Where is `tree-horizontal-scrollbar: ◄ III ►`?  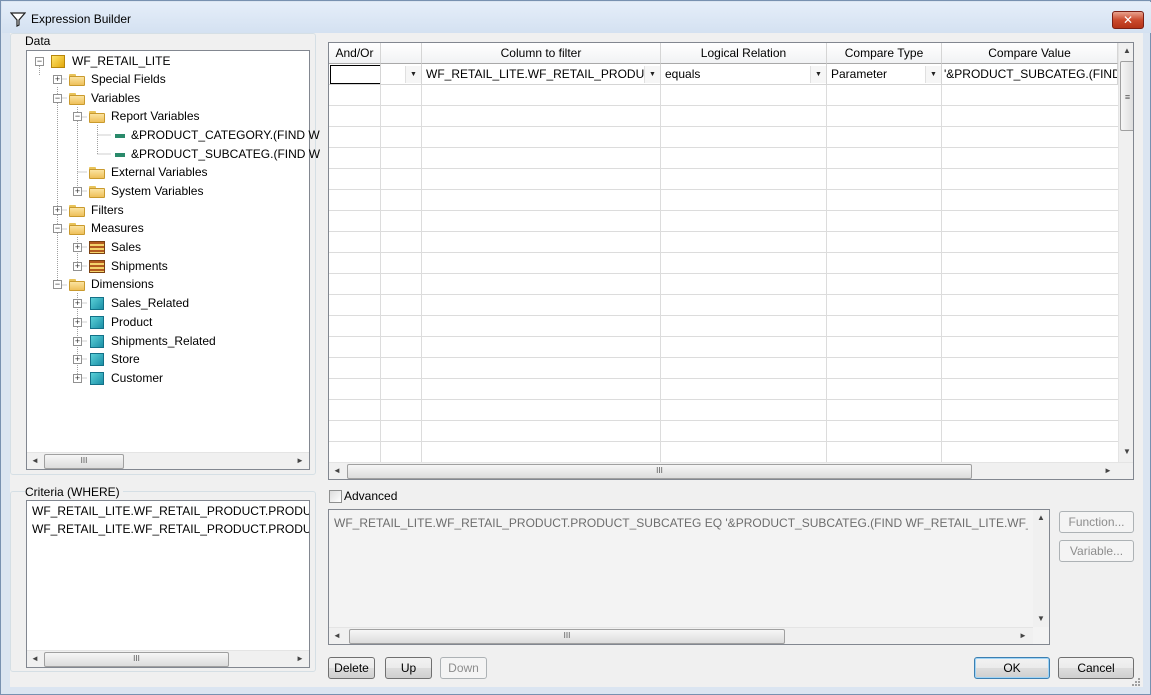 tree-horizontal-scrollbar: ◄ III ► is located at coordinates (168, 460).